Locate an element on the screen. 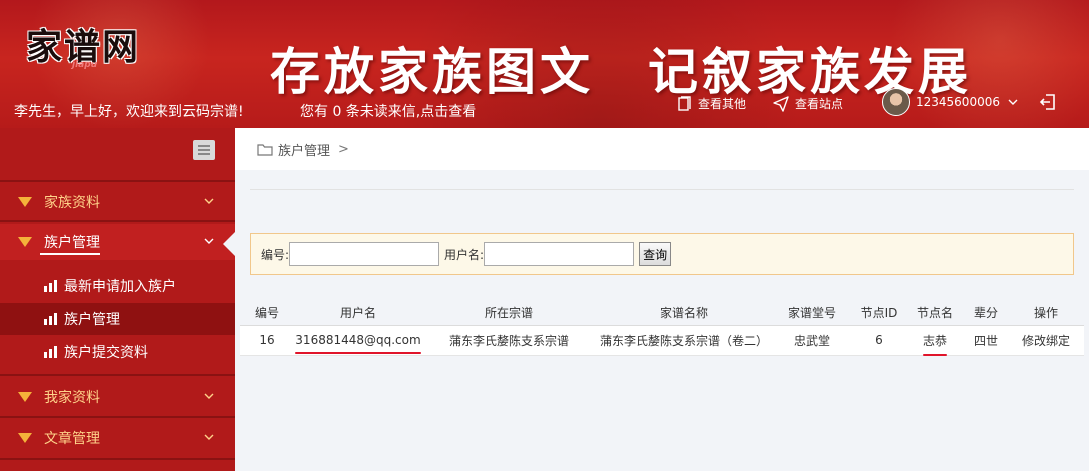 This screenshot has width=1089, height=471. user-avatar is located at coordinates (896, 102).